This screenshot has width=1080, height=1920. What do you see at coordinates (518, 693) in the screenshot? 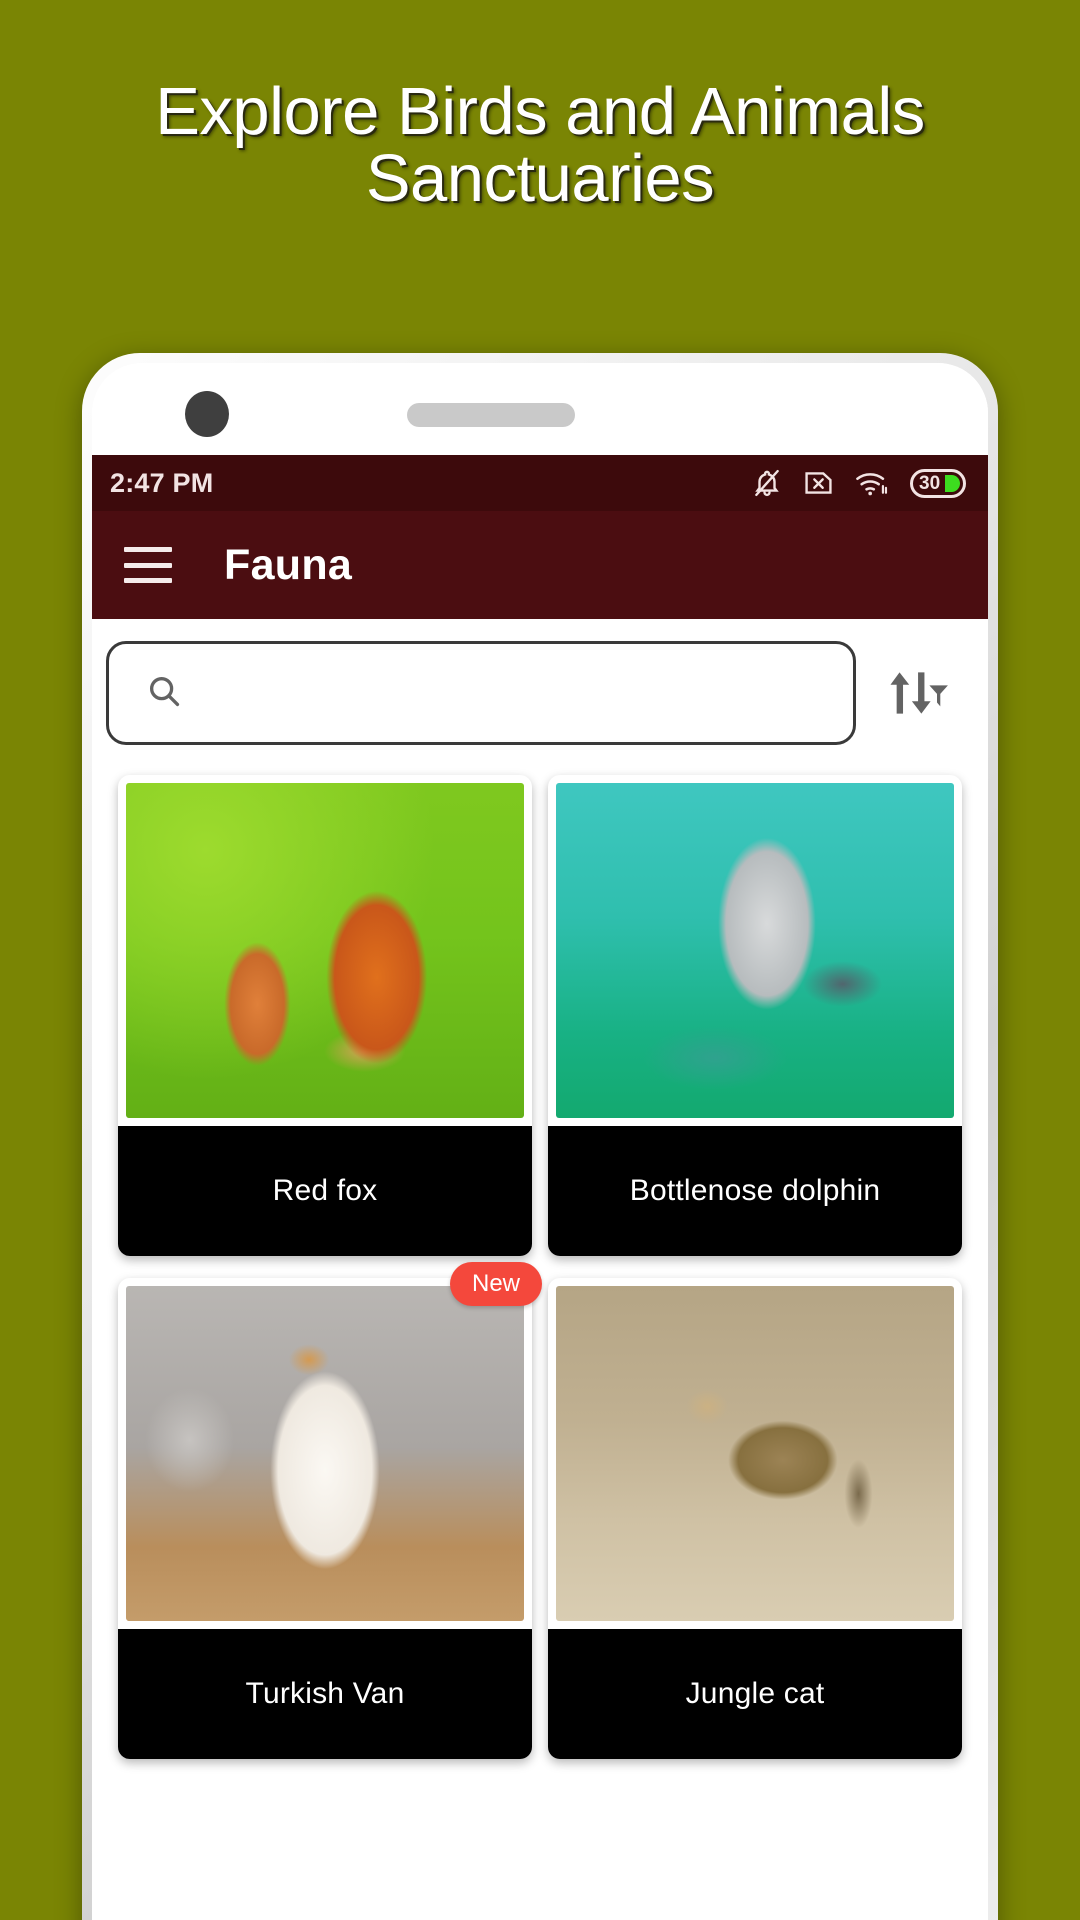
I see `search-input` at bounding box center [518, 693].